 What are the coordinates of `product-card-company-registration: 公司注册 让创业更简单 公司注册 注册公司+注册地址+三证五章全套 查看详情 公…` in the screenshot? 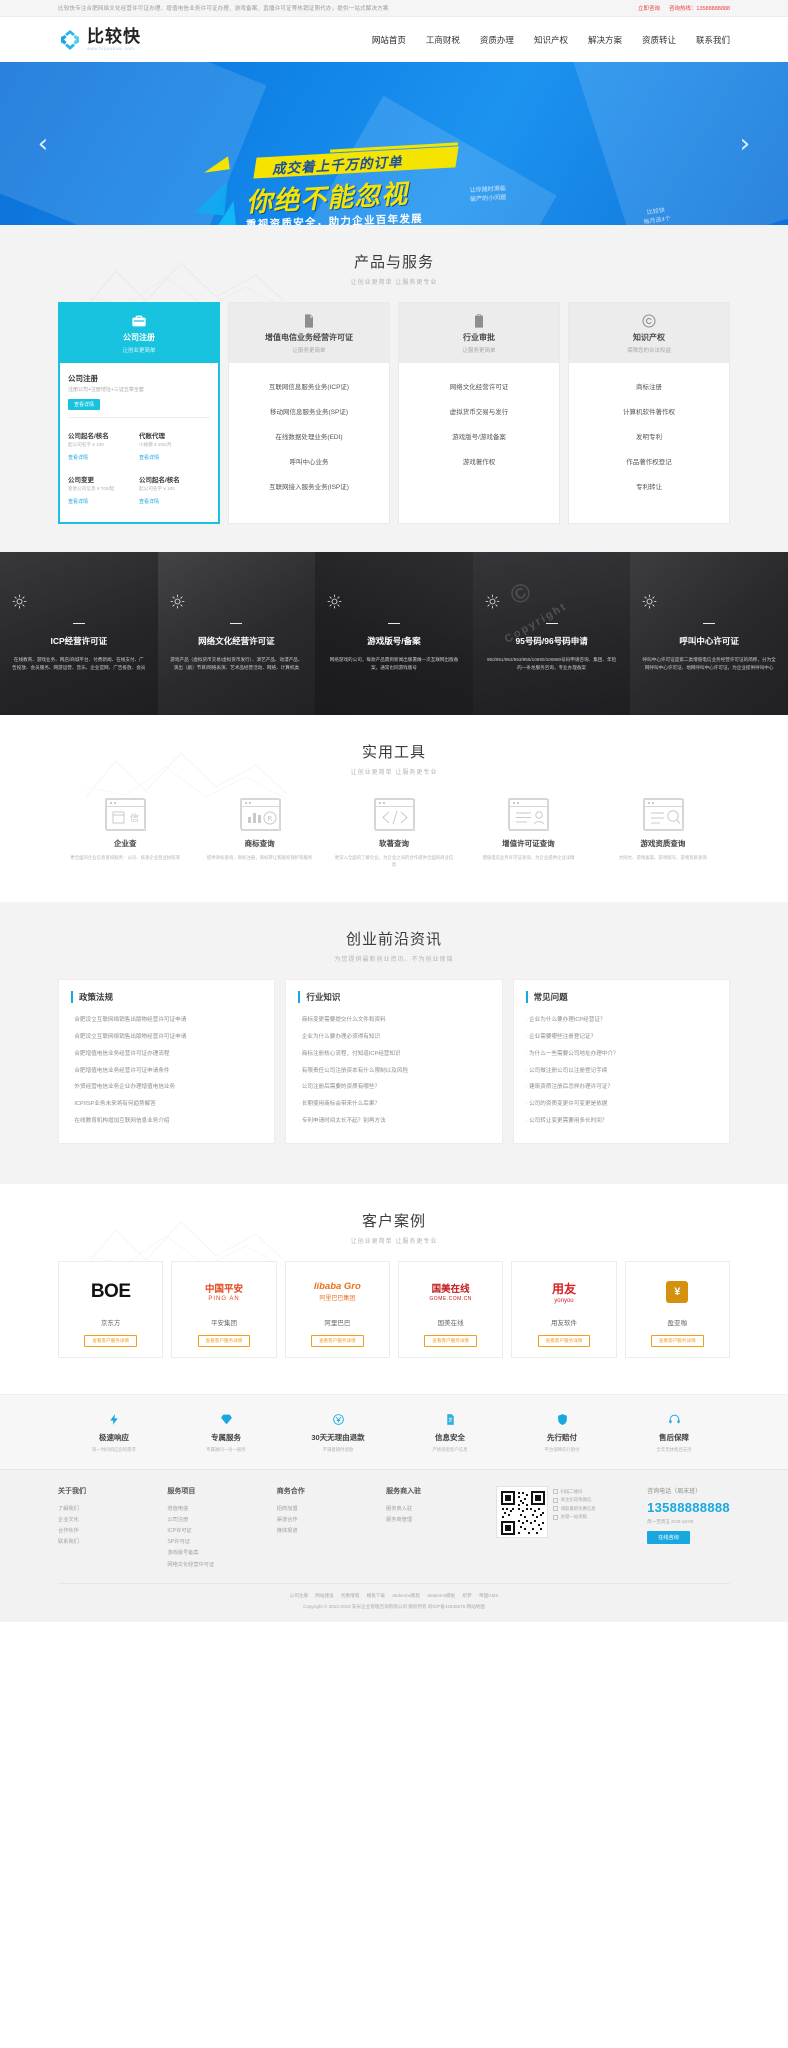 It's located at (139, 413).